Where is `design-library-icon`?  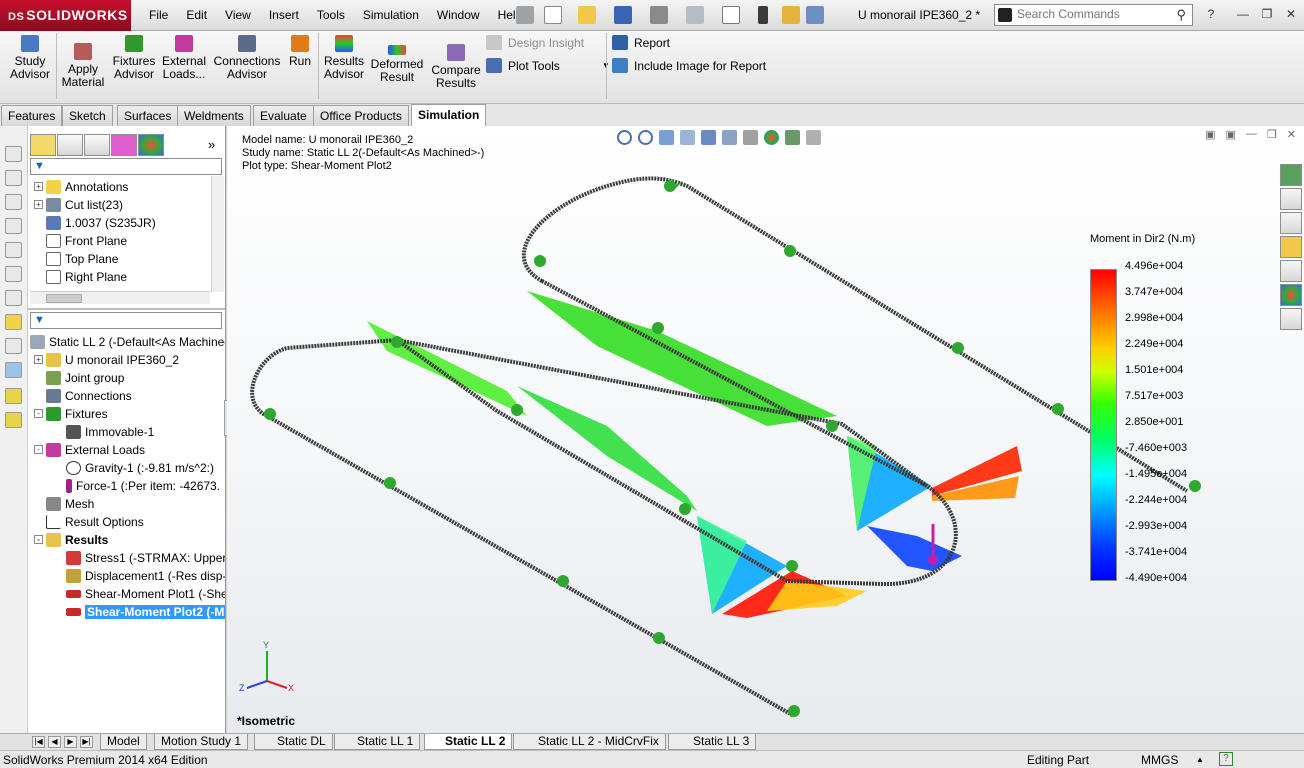 design-library-icon is located at coordinates (1291, 223).